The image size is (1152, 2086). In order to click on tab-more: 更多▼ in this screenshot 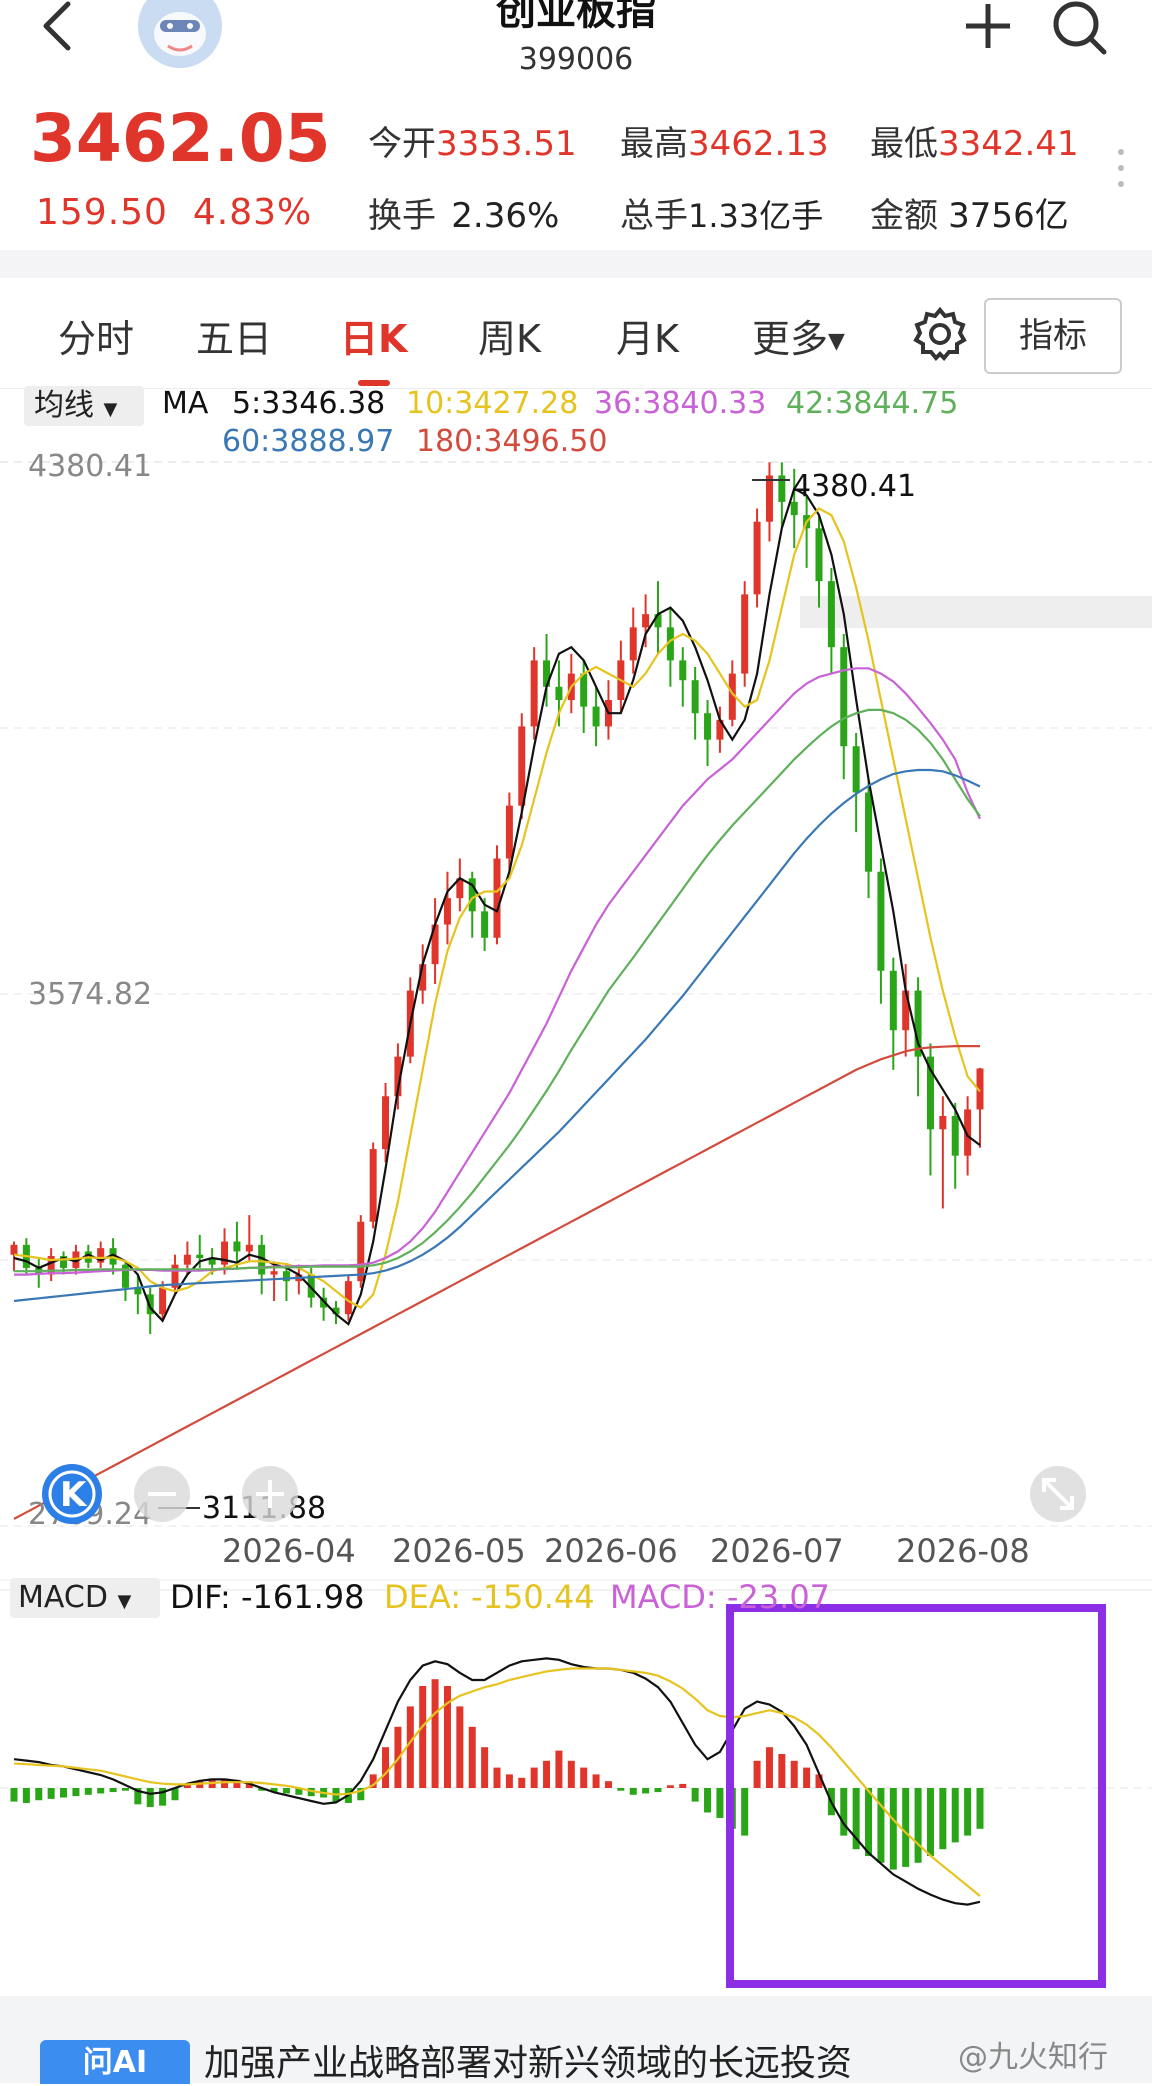, I will do `click(798, 335)`.